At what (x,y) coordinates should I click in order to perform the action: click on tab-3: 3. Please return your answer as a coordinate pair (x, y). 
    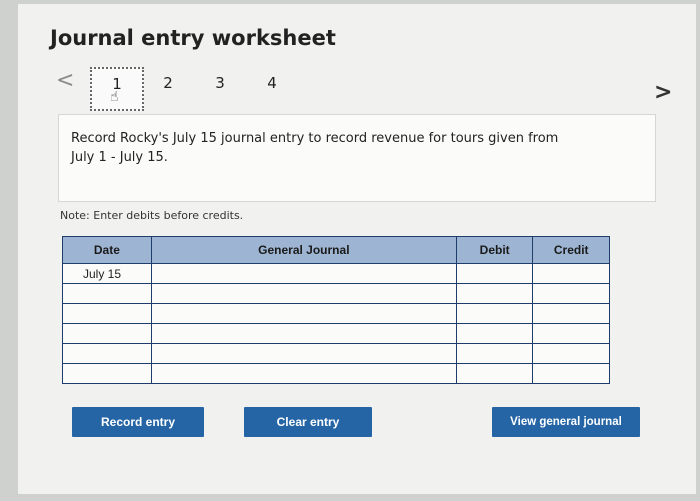
    Looking at the image, I should click on (220, 83).